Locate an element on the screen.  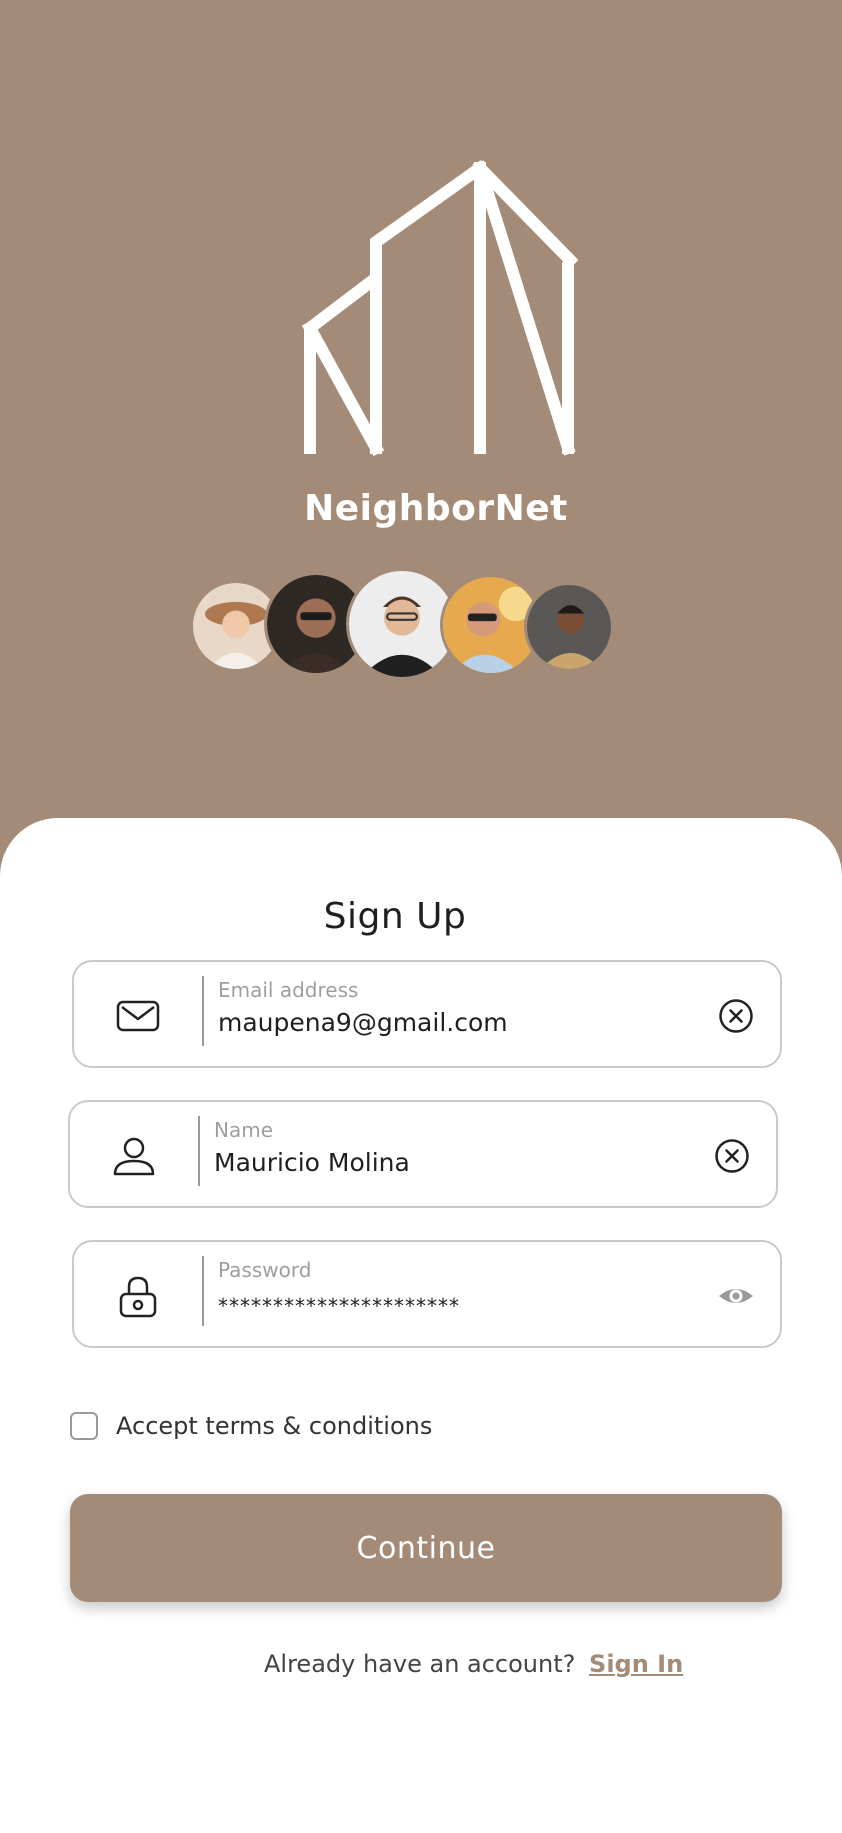
form-title: Sign Up is located at coordinates (395, 916).